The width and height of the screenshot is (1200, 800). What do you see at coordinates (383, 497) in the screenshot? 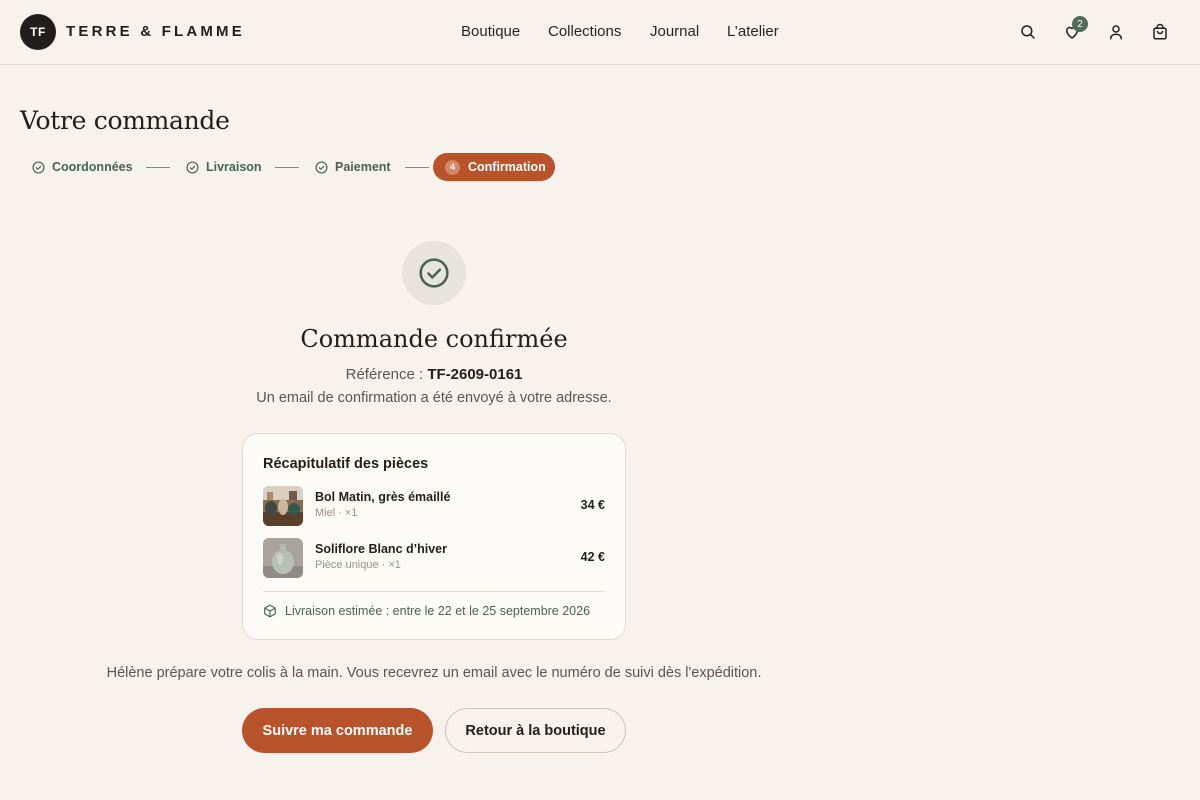
I see `item-name: Bol Matin, grès émaillé` at bounding box center [383, 497].